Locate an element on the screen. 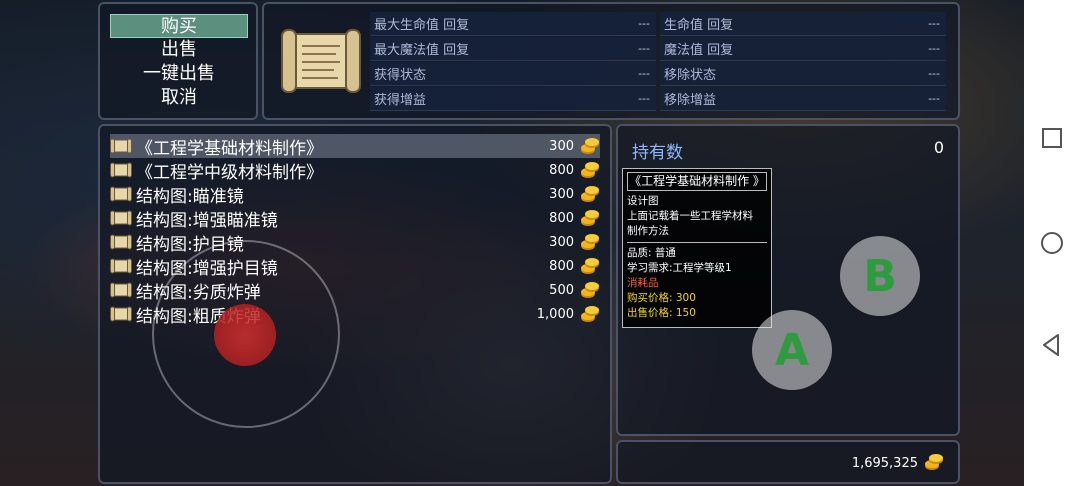 The image size is (1080, 486). menu-cancel: 取消 is located at coordinates (179, 98).